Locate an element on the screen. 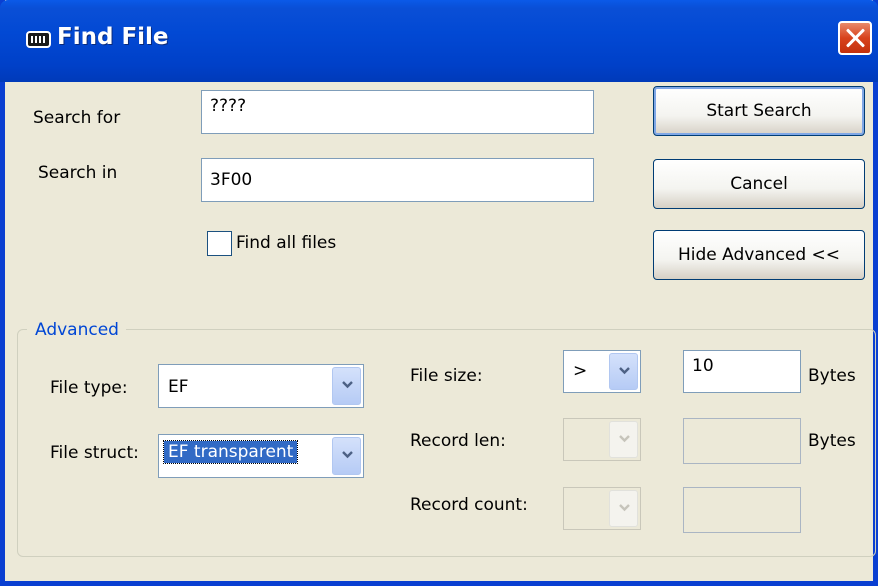 Image resolution: width=878 pixels, height=586 pixels. file-struct-select: EF transparent is located at coordinates (261, 456).